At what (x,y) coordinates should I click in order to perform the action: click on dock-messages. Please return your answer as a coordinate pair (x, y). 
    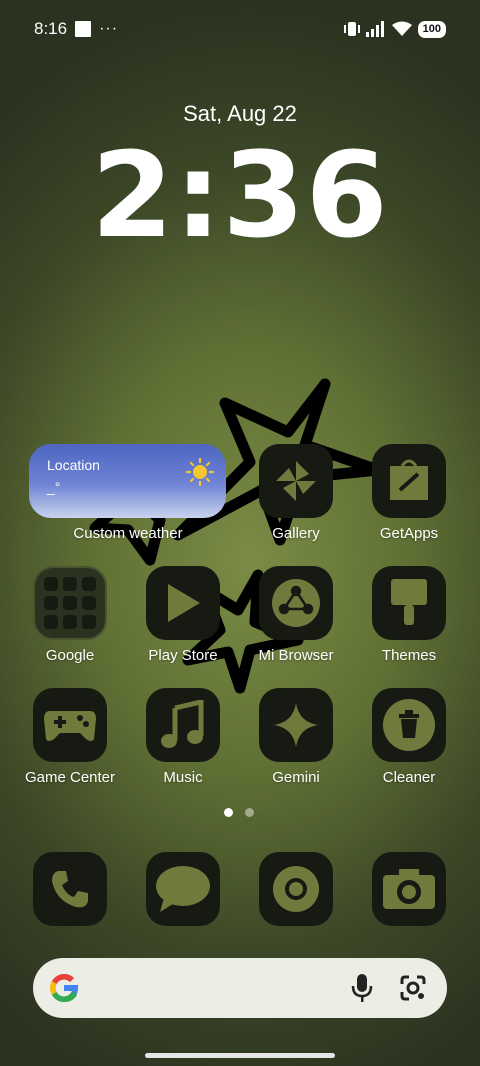
    Looking at the image, I should click on (183, 889).